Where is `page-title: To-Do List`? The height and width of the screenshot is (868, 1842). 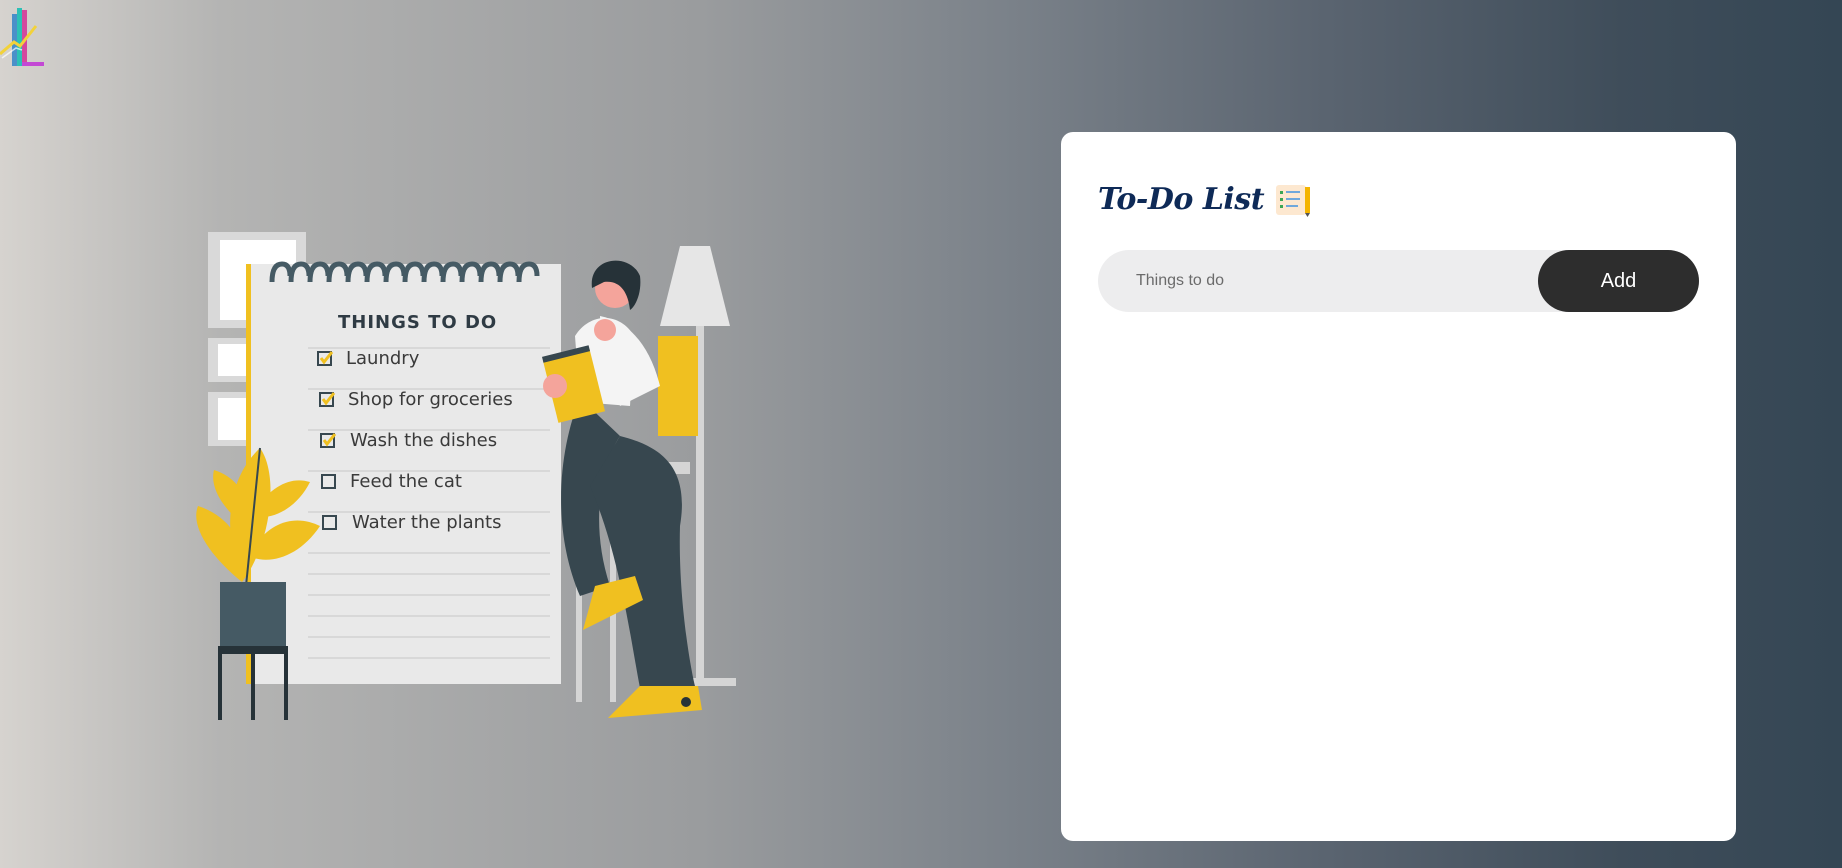 page-title: To-Do List is located at coordinates (1205, 199).